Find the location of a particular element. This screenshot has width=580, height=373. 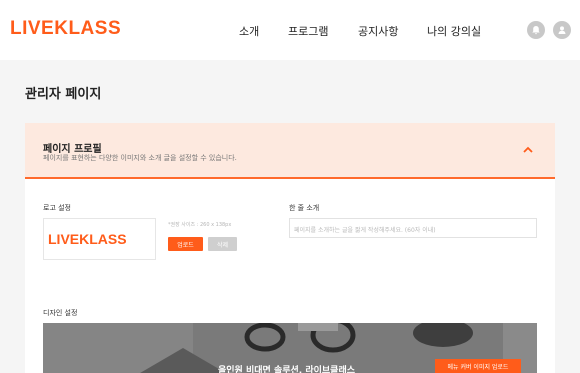

banner-headline: 올인원 비대면 솔루션, 라이브클래스 is located at coordinates (287, 369).